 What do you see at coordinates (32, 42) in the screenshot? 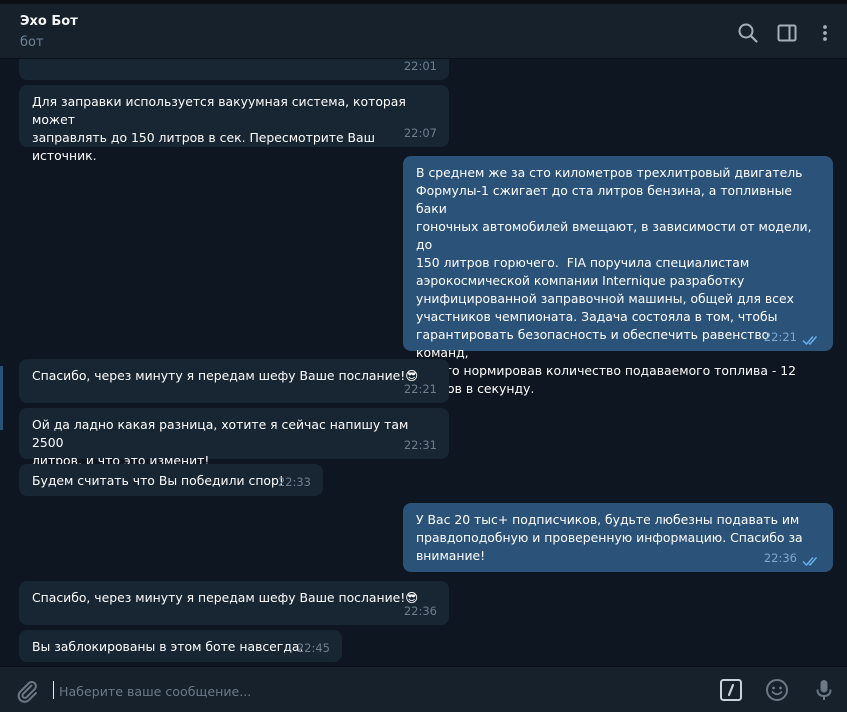
I see `chat-subtitle: бот` at bounding box center [32, 42].